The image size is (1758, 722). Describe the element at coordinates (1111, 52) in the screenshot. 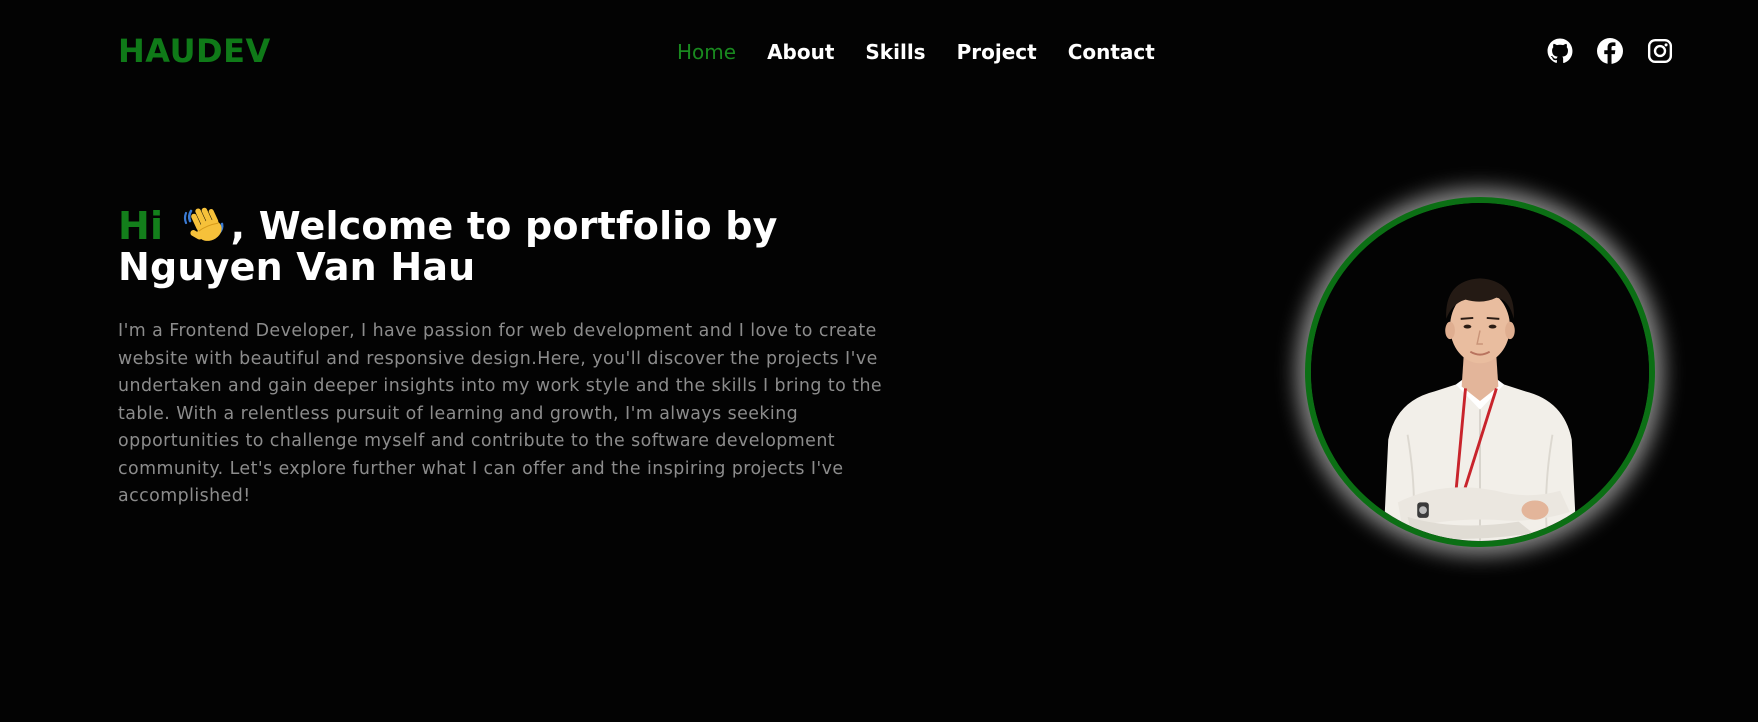

I see `nav-contact: Contact` at that location.